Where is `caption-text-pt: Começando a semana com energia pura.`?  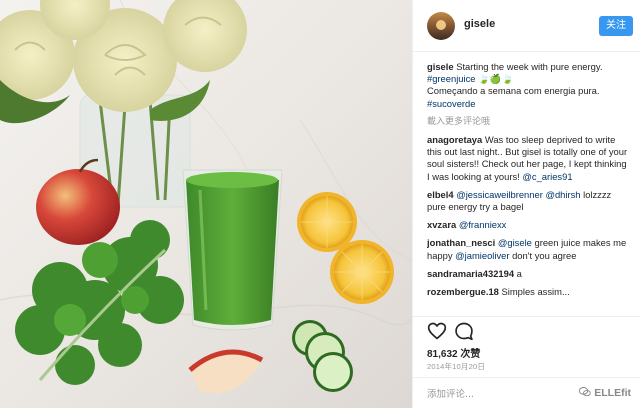 caption-text-pt: Começando a semana com energia pura. is located at coordinates (513, 91).